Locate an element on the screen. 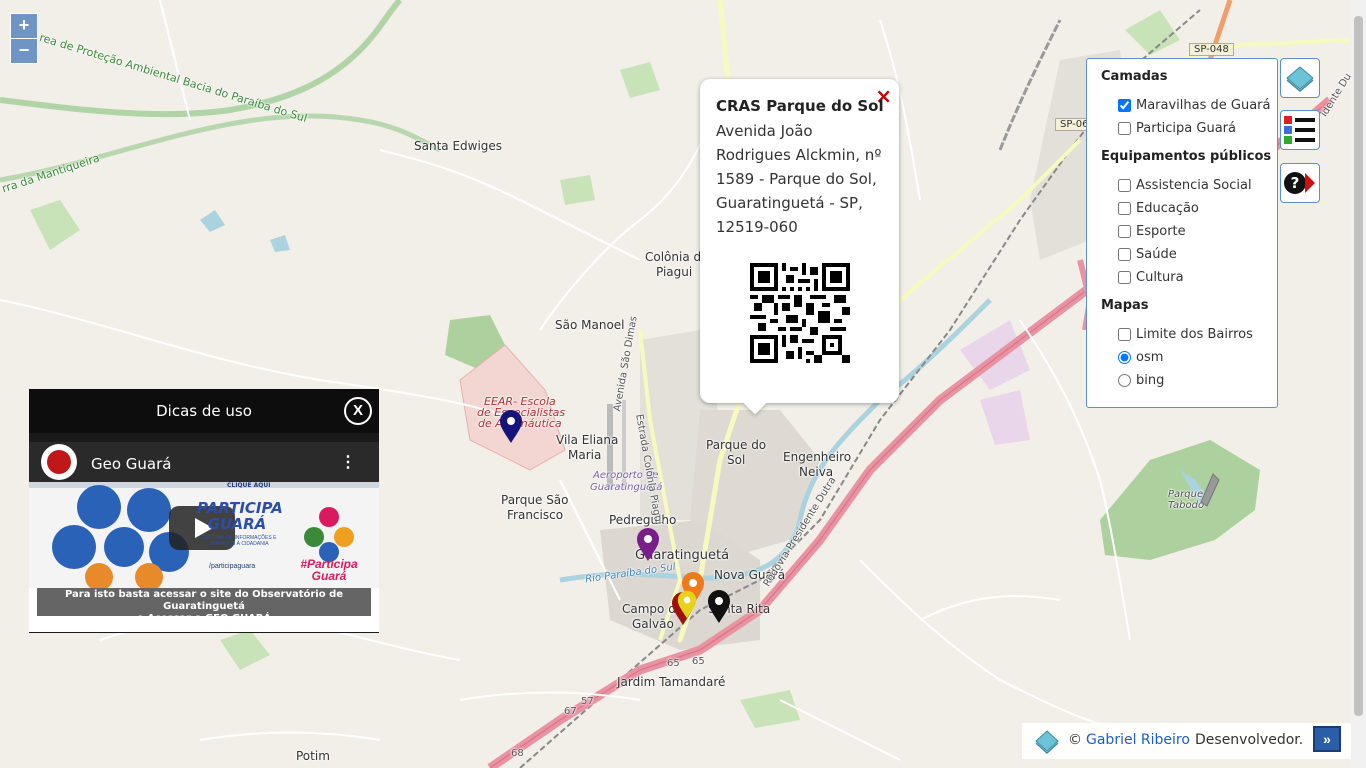 The image size is (1366, 768). help-icon: ? is located at coordinates (1299, 183).